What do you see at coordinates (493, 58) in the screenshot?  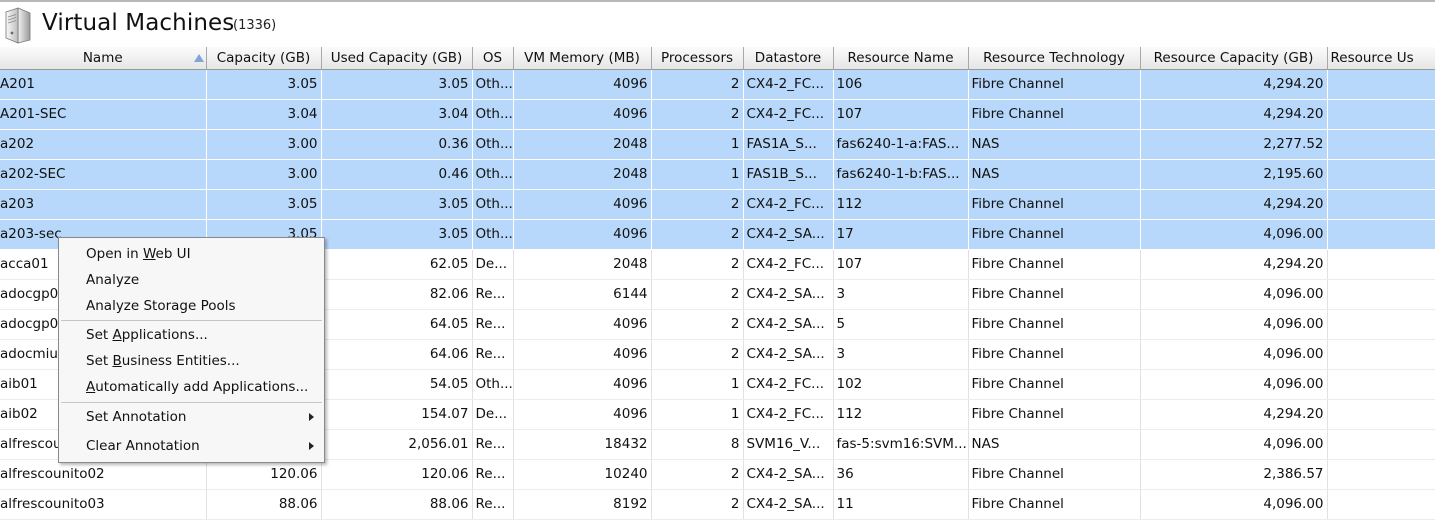 I see `col-header-os: OS` at bounding box center [493, 58].